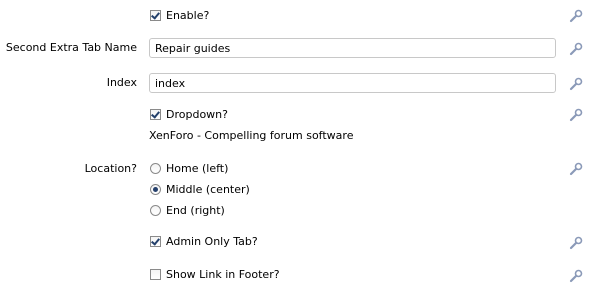 This screenshot has height=300, width=600. What do you see at coordinates (187, 16) in the screenshot?
I see `enable-label: Enable?` at bounding box center [187, 16].